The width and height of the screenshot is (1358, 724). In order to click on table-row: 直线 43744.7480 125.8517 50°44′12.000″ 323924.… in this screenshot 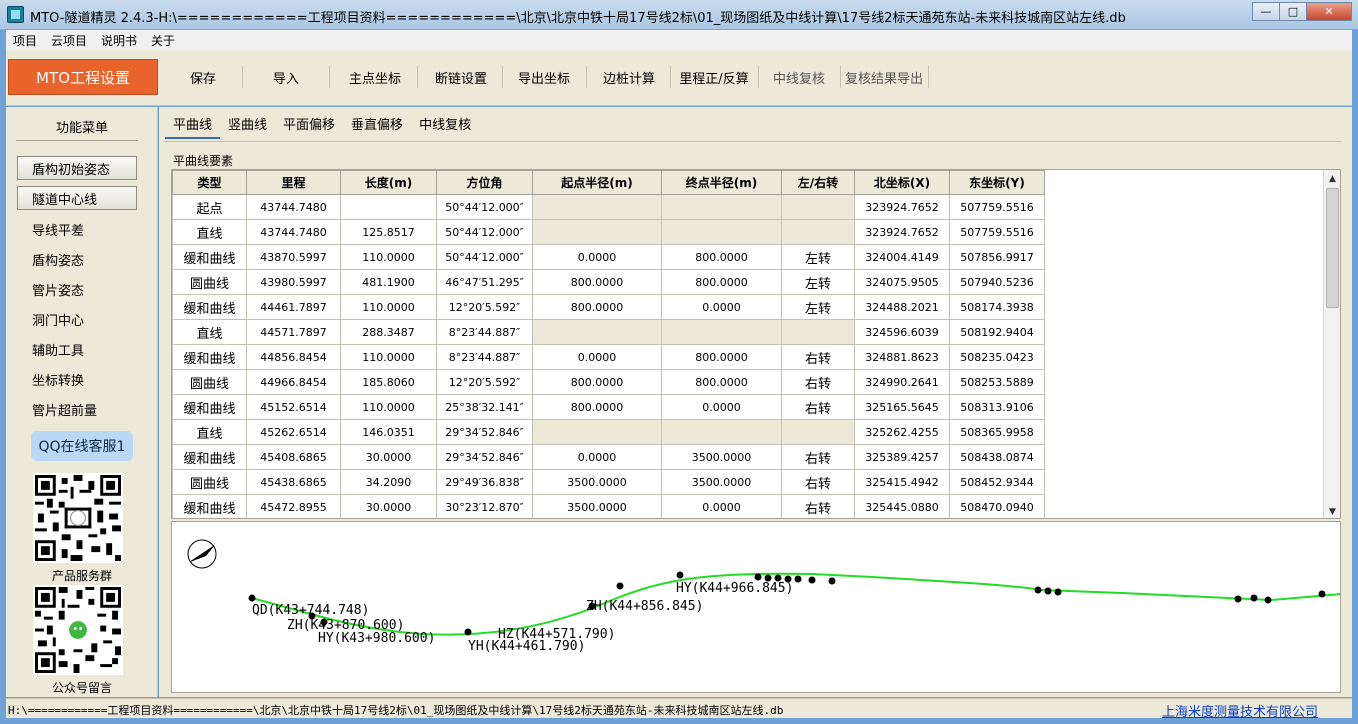, I will do `click(608, 232)`.